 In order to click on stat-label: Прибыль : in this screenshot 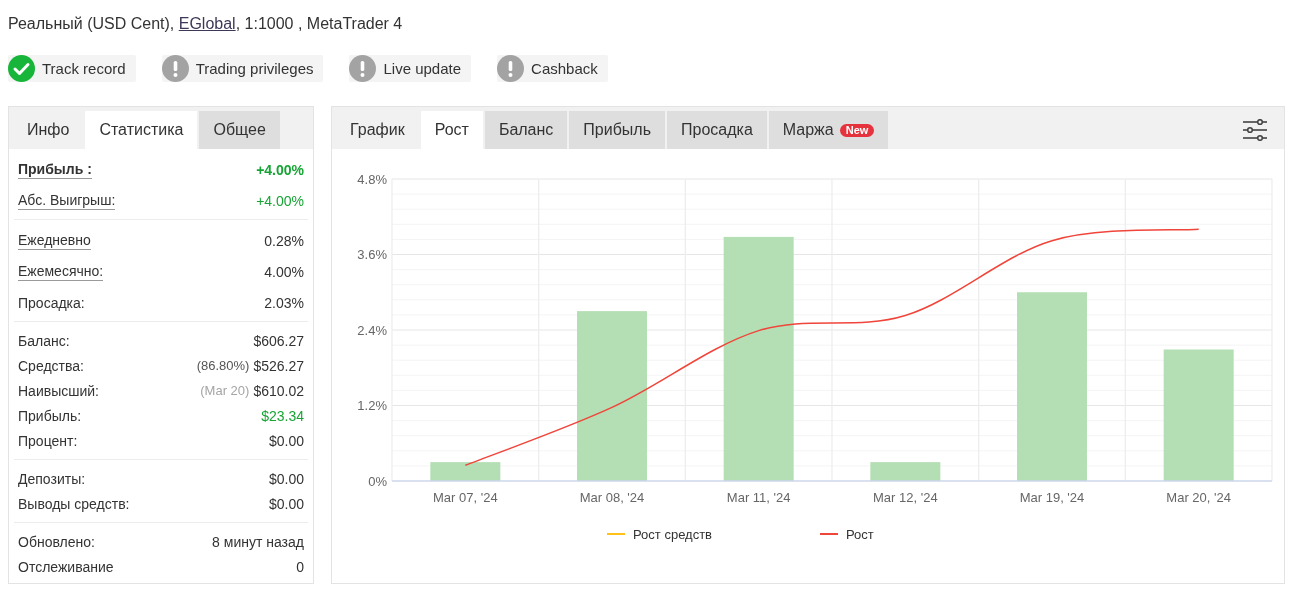, I will do `click(55, 169)`.